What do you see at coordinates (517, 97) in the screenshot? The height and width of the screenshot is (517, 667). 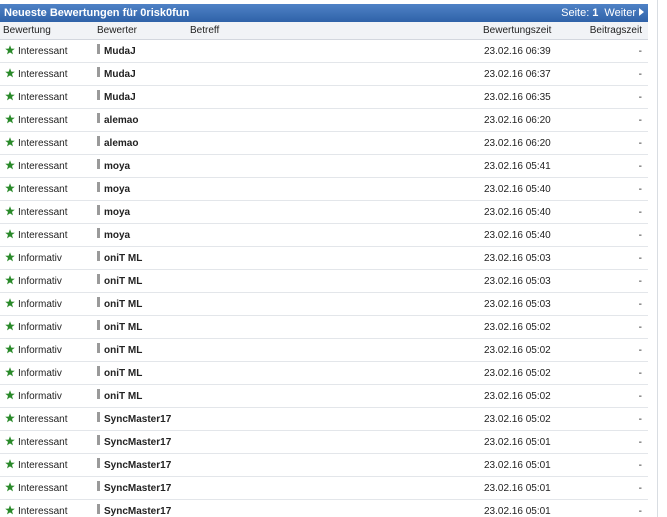 I see `rating-time: 23.02.16 06:35` at bounding box center [517, 97].